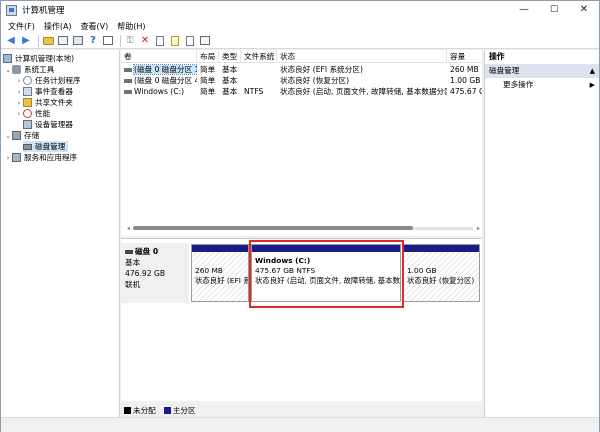 This screenshot has height=432, width=600. What do you see at coordinates (478, 228) in the screenshot?
I see `scroll-right-icon: ▸` at bounding box center [478, 228].